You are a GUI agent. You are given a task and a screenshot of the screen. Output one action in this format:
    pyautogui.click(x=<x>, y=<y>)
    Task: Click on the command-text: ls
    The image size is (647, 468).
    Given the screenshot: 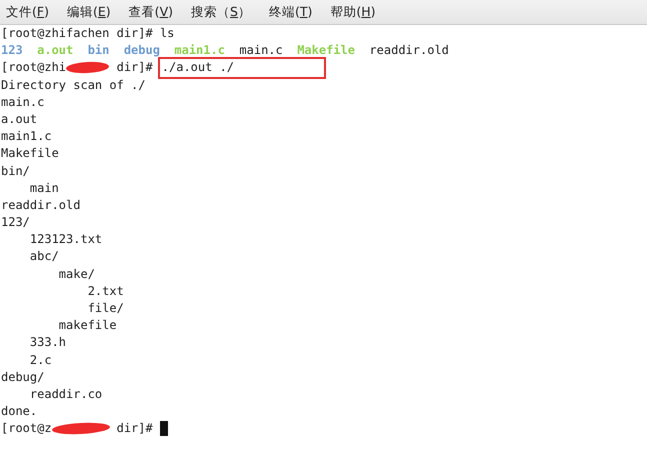 What is the action you would take?
    pyautogui.click(x=167, y=33)
    